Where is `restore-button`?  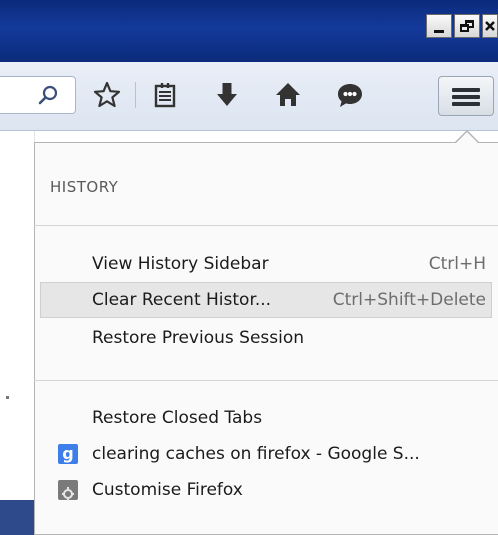 restore-button is located at coordinates (467, 26).